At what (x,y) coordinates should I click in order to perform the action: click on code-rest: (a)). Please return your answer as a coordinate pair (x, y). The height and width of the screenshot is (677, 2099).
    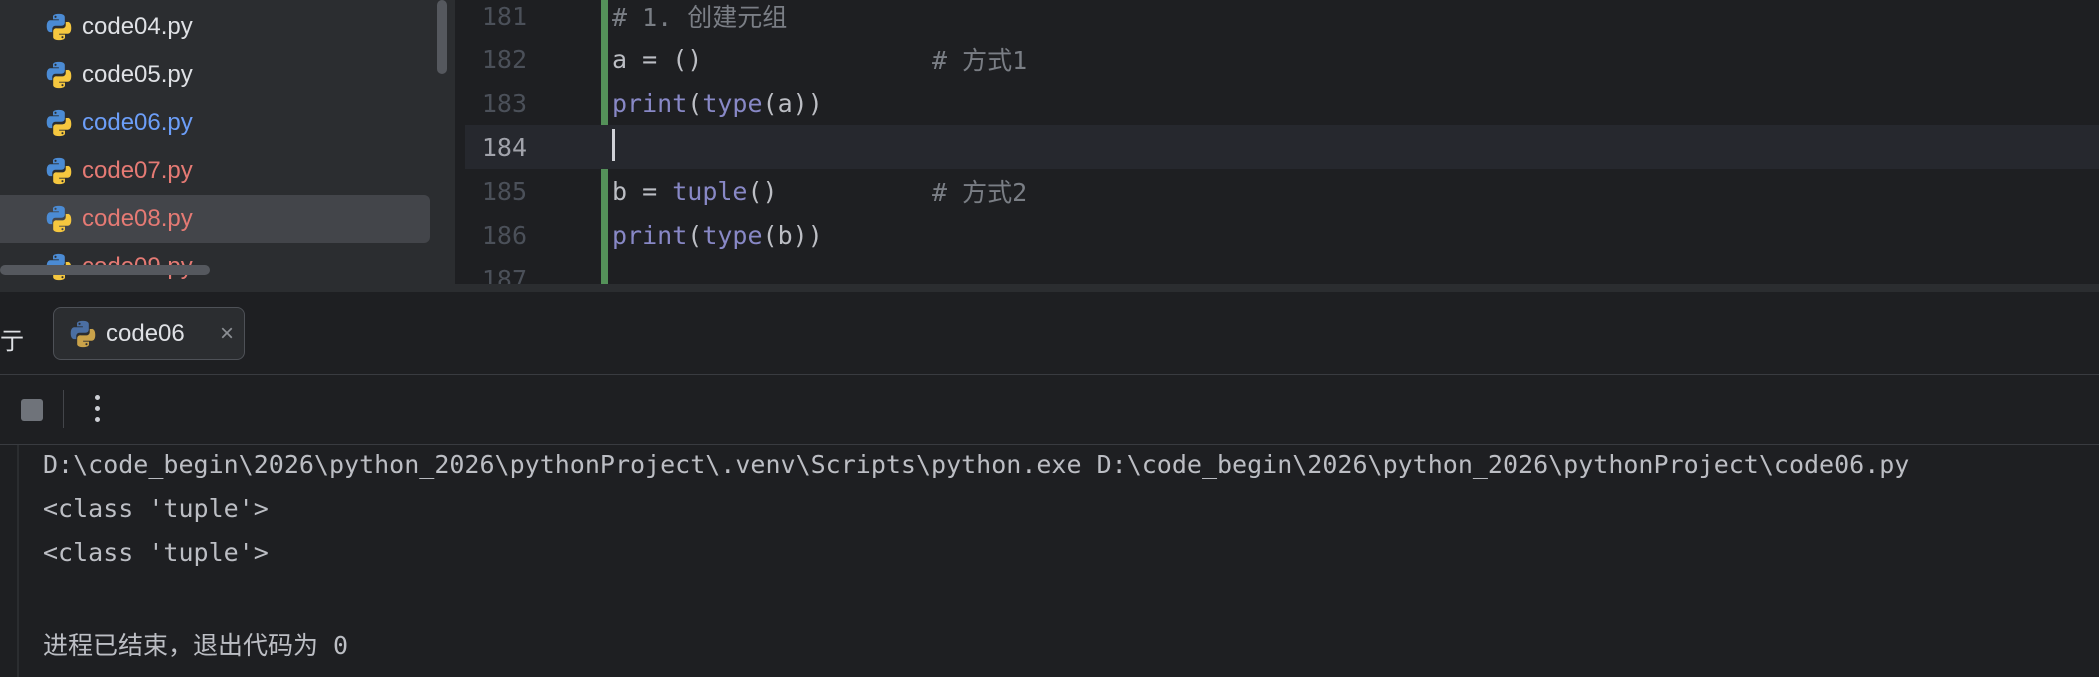
    Looking at the image, I should click on (792, 103).